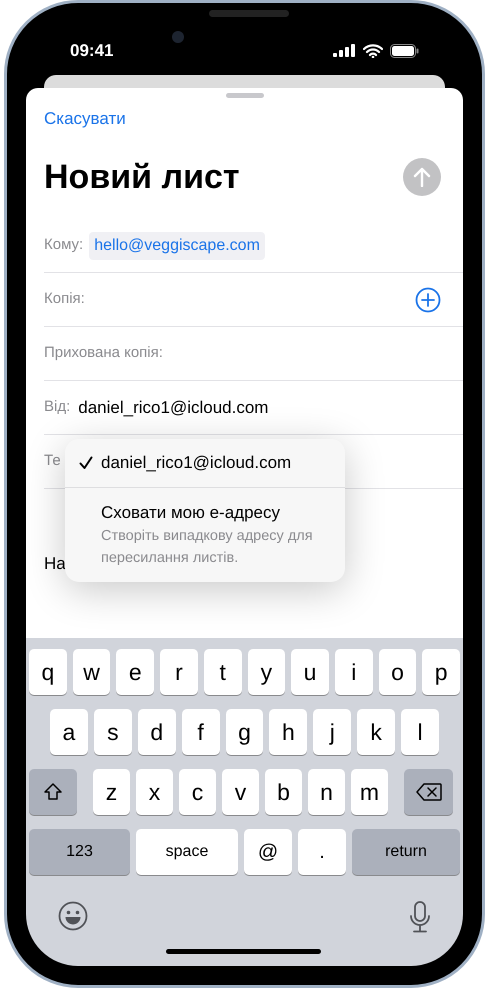 The height and width of the screenshot is (990, 489). Describe the element at coordinates (197, 792) in the screenshot. I see `key: c` at that location.